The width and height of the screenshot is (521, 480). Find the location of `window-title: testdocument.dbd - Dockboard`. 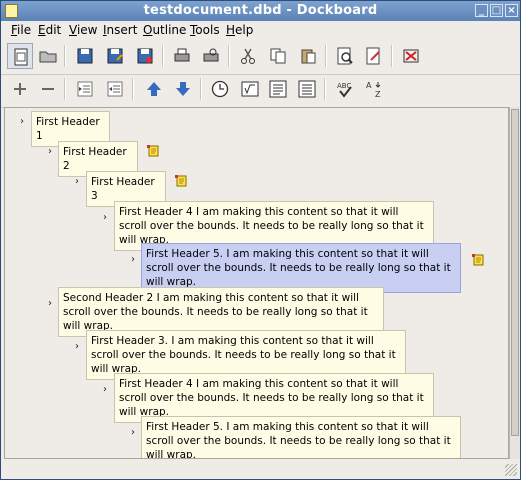

window-title: testdocument.dbd - Dockboard is located at coordinates (260, 10).